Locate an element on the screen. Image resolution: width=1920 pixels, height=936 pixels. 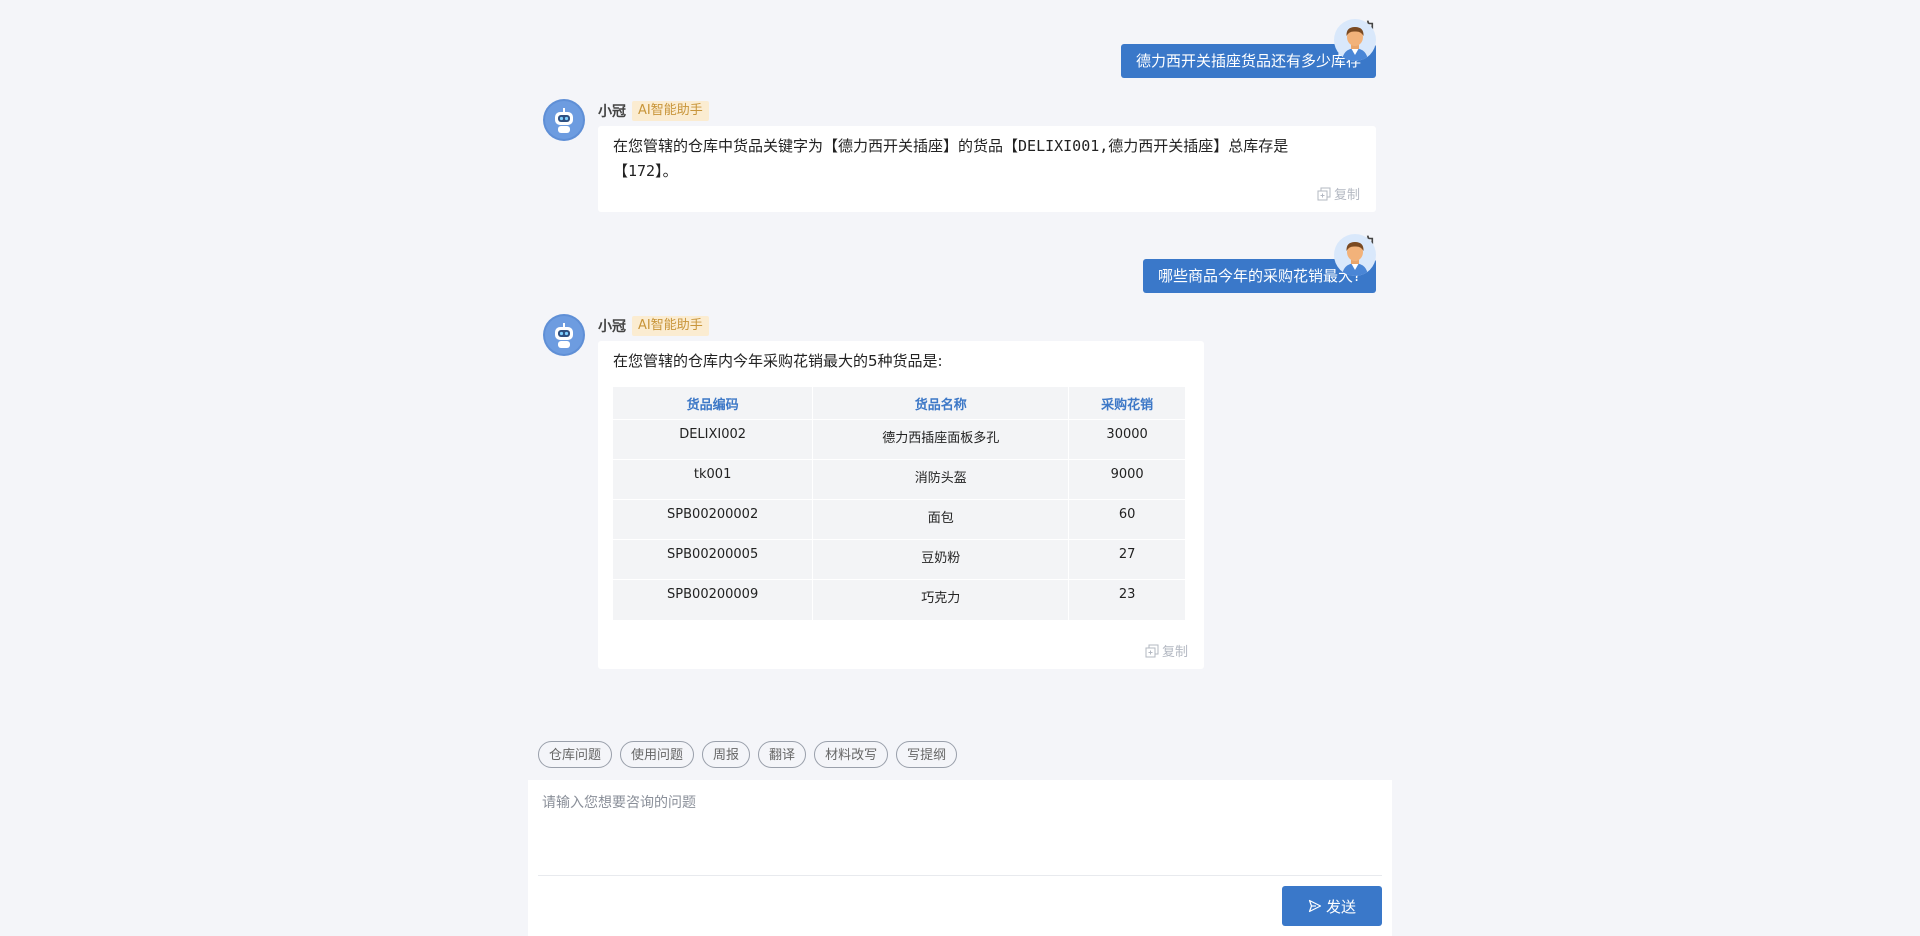
send-icon is located at coordinates (1315, 906).